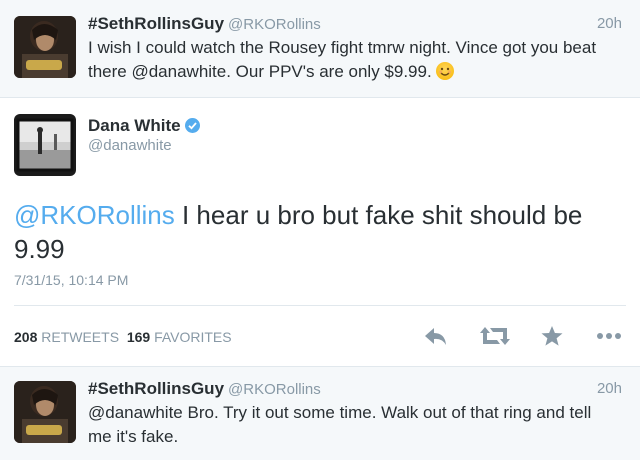 The width and height of the screenshot is (640, 460). I want to click on more-icon, so click(609, 336).